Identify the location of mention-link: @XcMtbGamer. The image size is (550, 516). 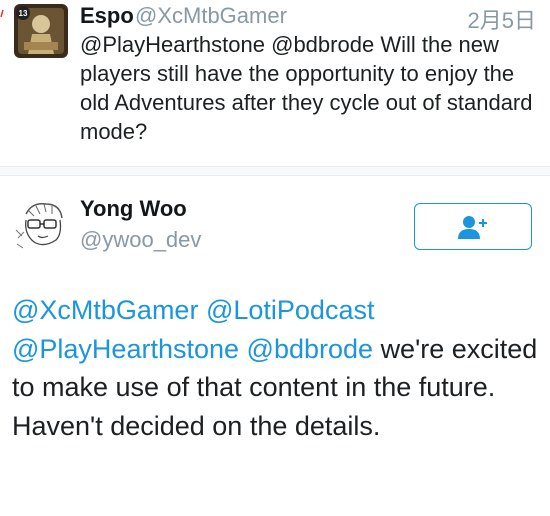
(105, 310).